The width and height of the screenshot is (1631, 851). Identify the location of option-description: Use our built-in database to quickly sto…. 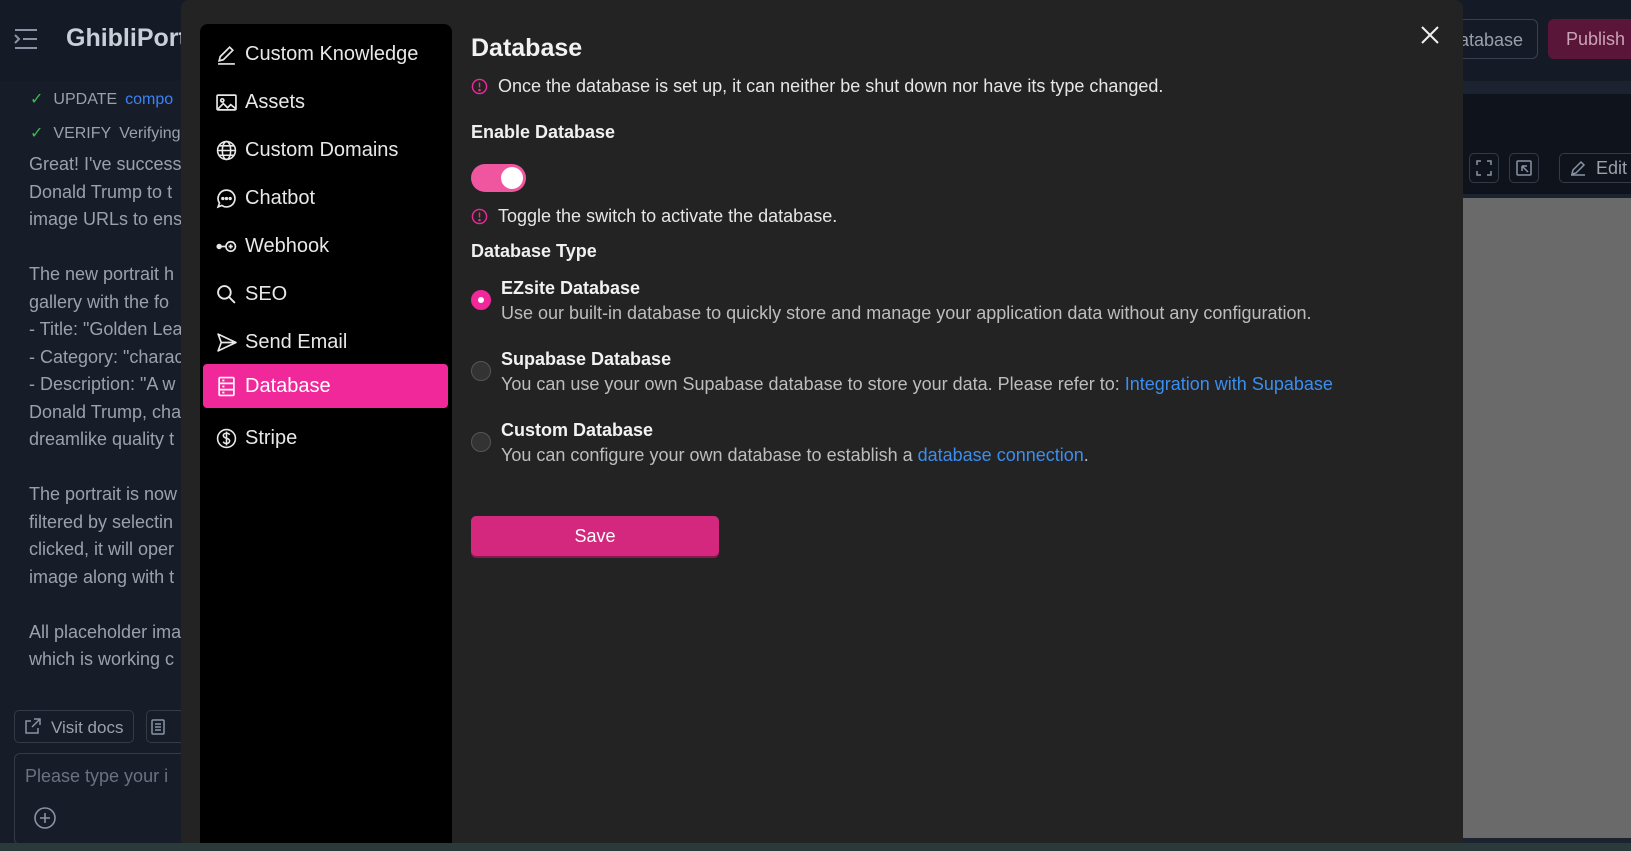
(906, 313).